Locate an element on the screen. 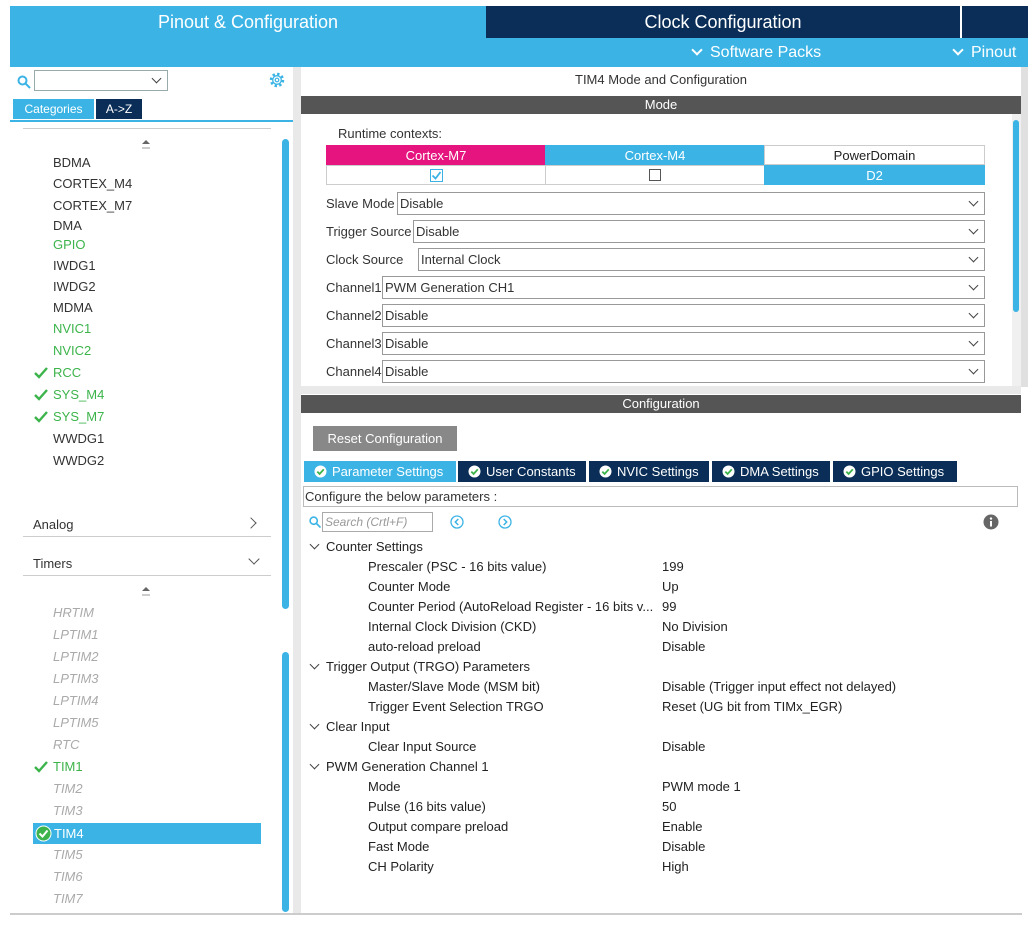 This screenshot has width=1028, height=926. param-clock-division: Internal Clock Division (CKD) is located at coordinates (452, 626).